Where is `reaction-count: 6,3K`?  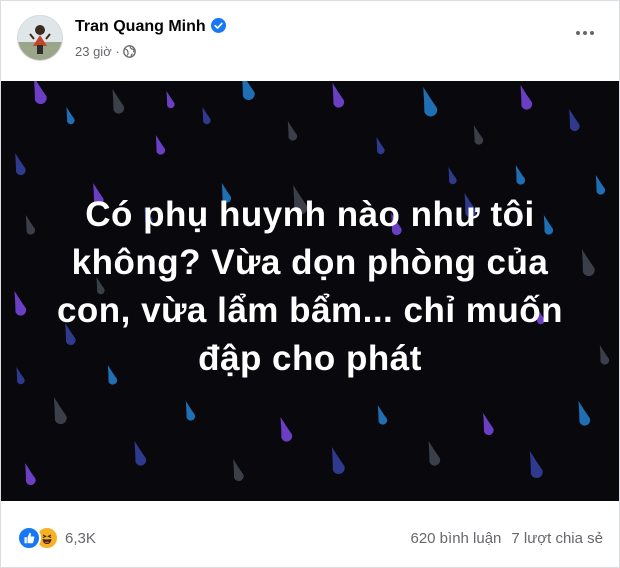
reaction-count: 6,3K is located at coordinates (80, 538).